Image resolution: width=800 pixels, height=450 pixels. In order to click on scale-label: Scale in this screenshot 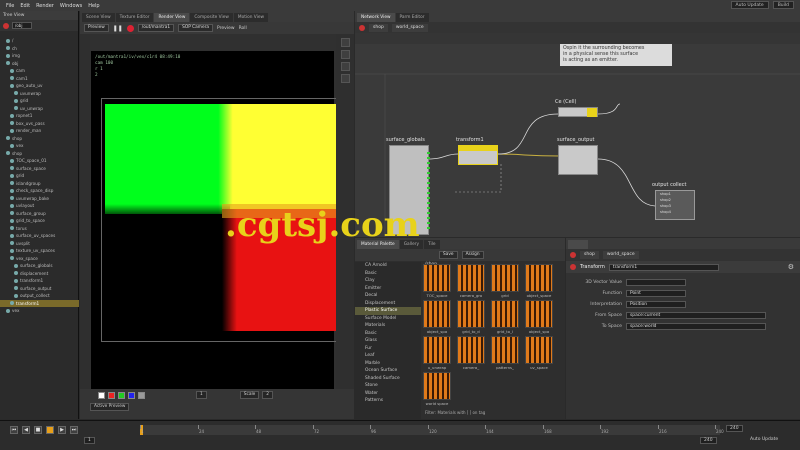, I will do `click(249, 395)`.